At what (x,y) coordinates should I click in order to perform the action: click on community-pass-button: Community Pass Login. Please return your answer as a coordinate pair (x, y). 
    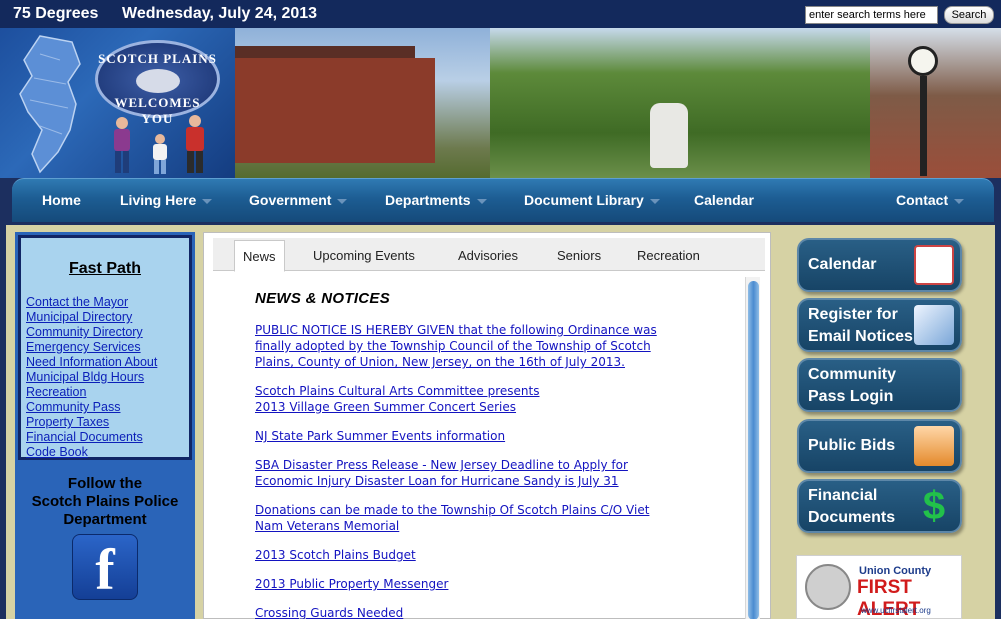
    Looking at the image, I should click on (879, 385).